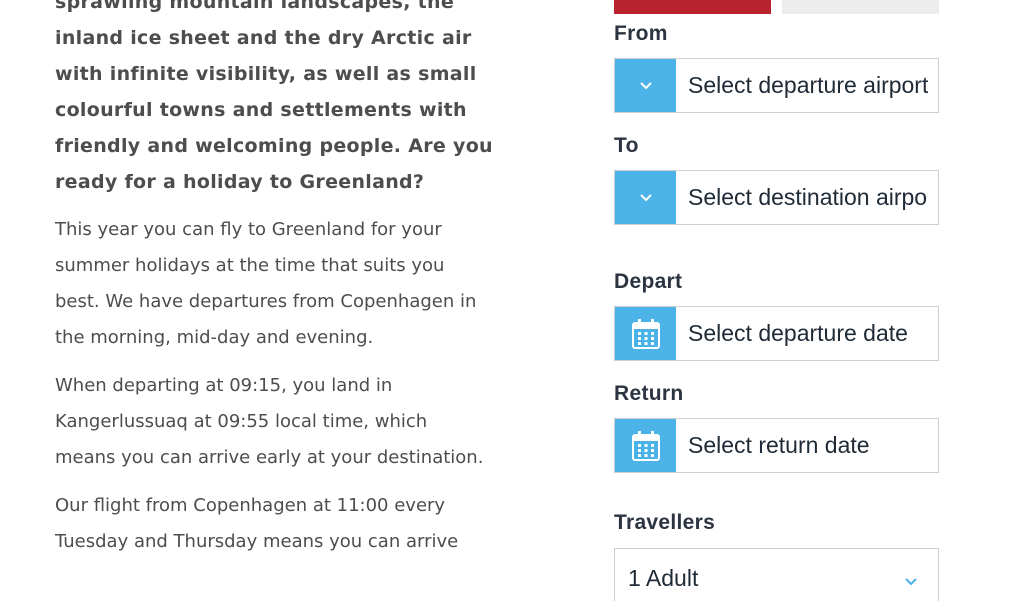 Image resolution: width=1033 pixels, height=601 pixels. What do you see at coordinates (808, 85) in the screenshot?
I see `from-airport-placeholder: Select departure airport` at bounding box center [808, 85].